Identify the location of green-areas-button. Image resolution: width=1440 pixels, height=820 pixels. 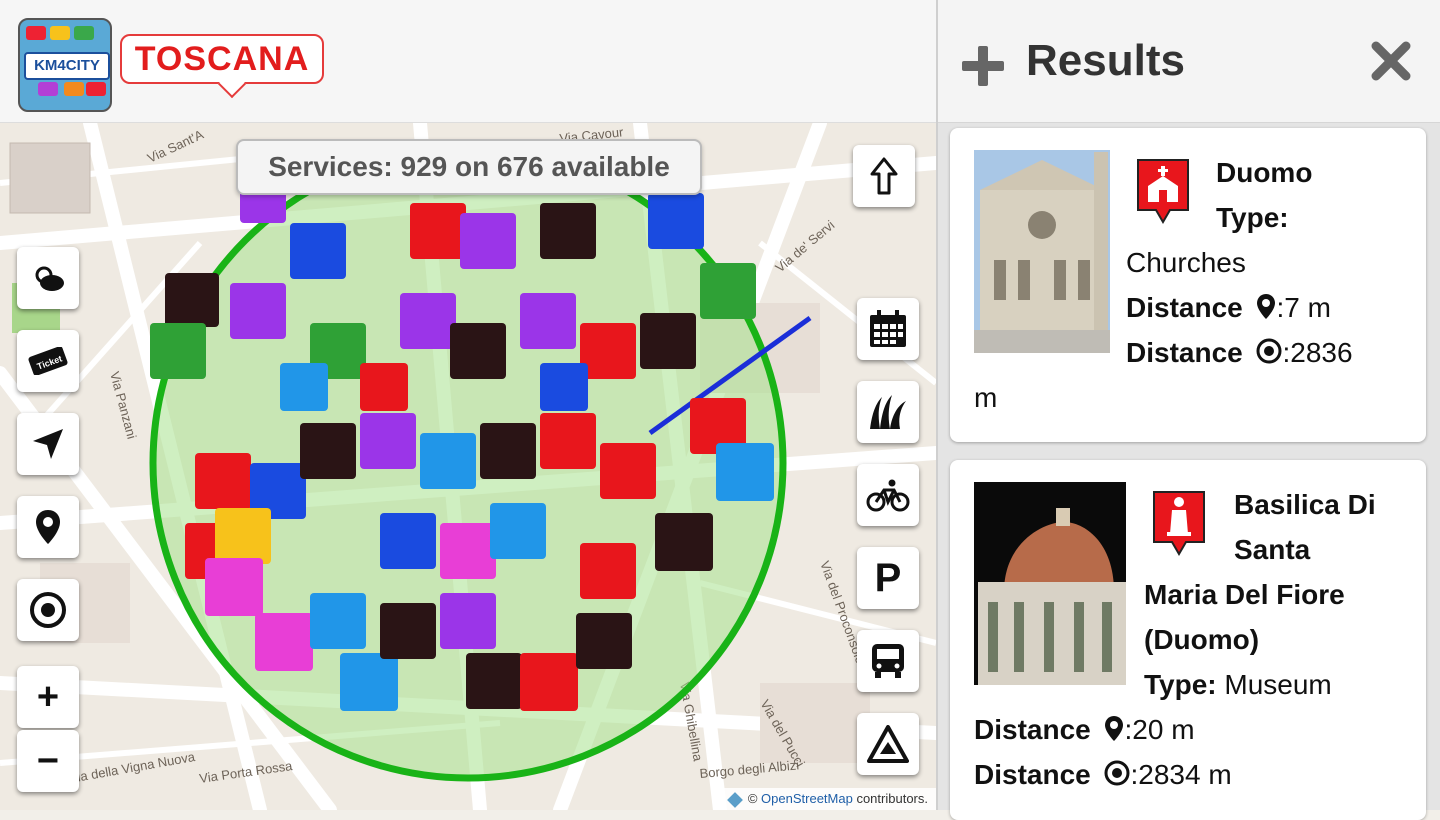
(888, 412).